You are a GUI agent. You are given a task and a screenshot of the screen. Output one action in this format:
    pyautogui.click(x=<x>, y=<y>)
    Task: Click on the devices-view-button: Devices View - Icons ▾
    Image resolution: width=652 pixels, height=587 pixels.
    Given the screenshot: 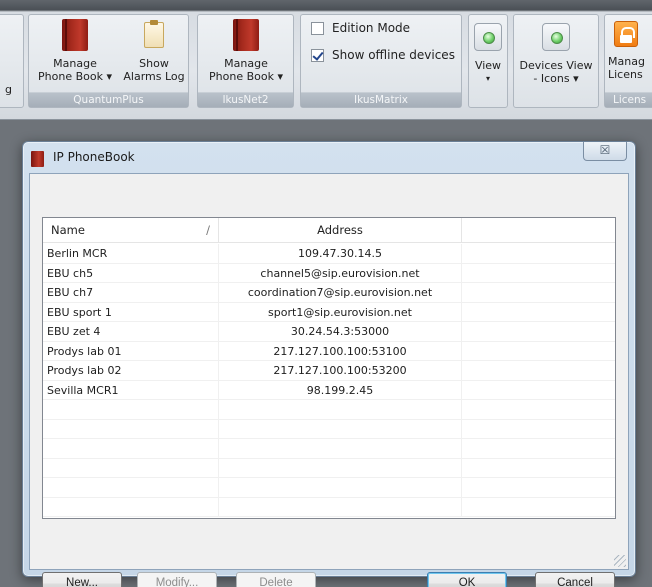 What is the action you would take?
    pyautogui.click(x=556, y=54)
    